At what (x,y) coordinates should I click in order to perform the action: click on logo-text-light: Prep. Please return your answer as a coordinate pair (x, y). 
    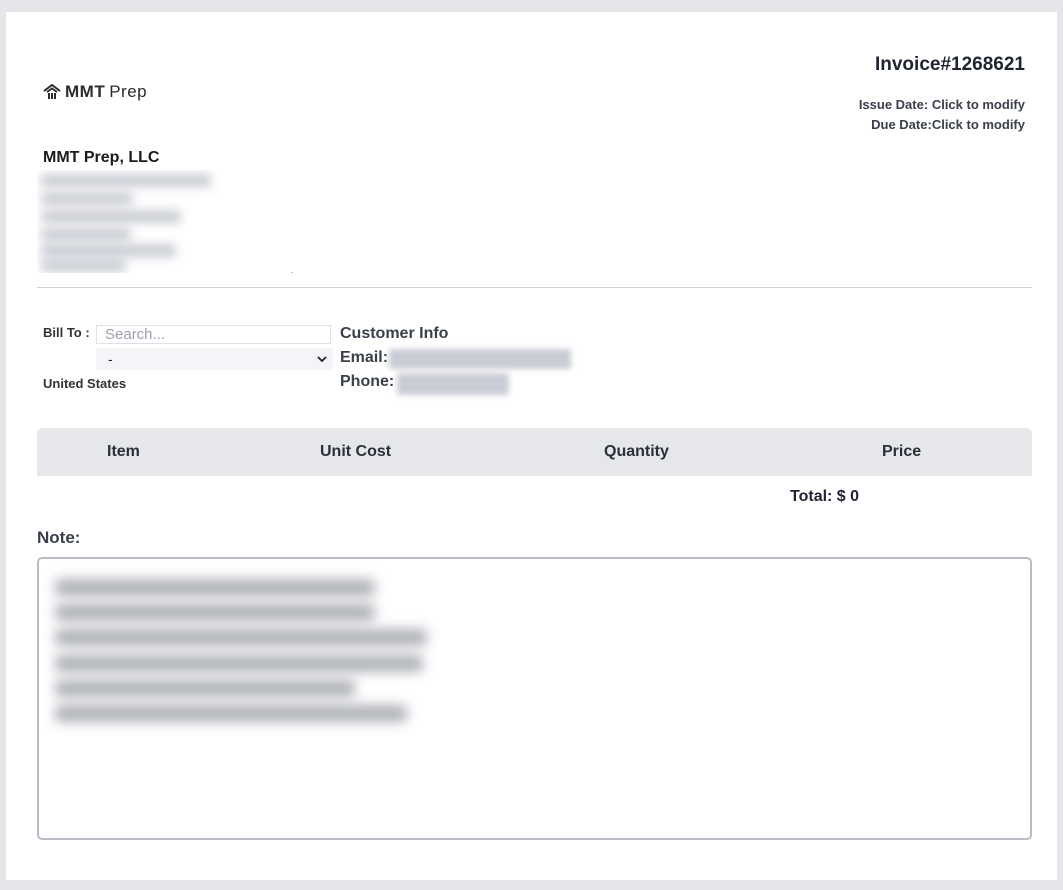
    Looking at the image, I should click on (128, 91).